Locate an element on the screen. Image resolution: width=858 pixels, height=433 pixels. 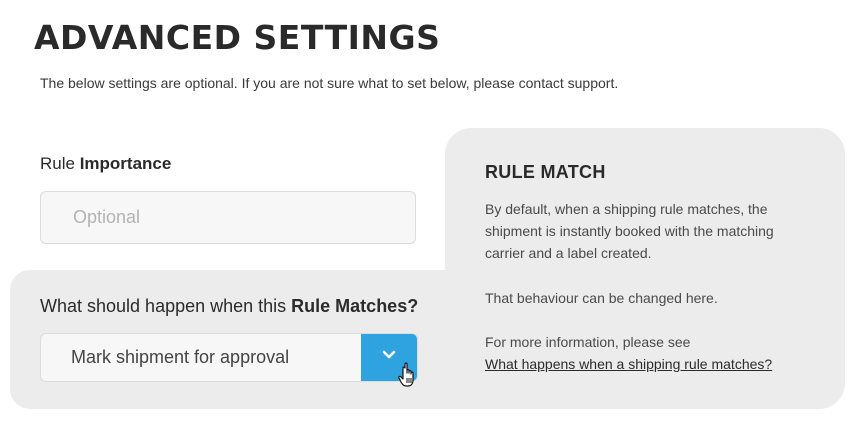
info-paragraph-more-info: For more information, please see is located at coordinates (588, 342).